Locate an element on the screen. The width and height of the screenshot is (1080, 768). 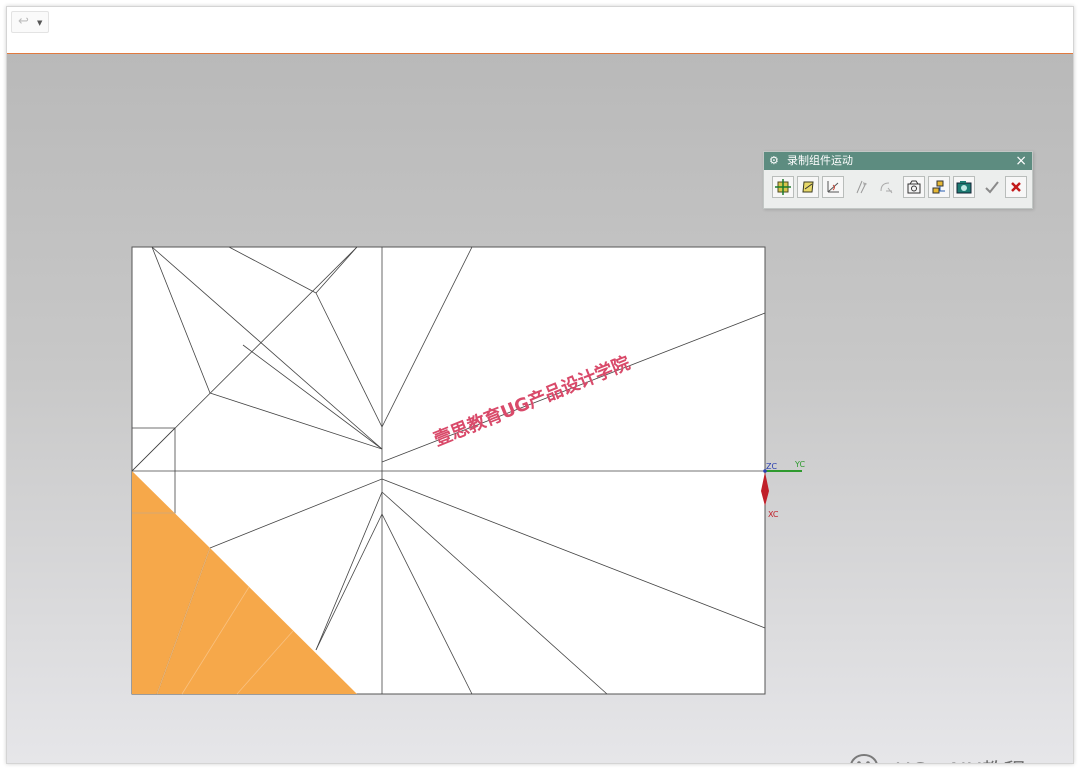
dropdown-caret-icon: ▼ is located at coordinates (39, 23).